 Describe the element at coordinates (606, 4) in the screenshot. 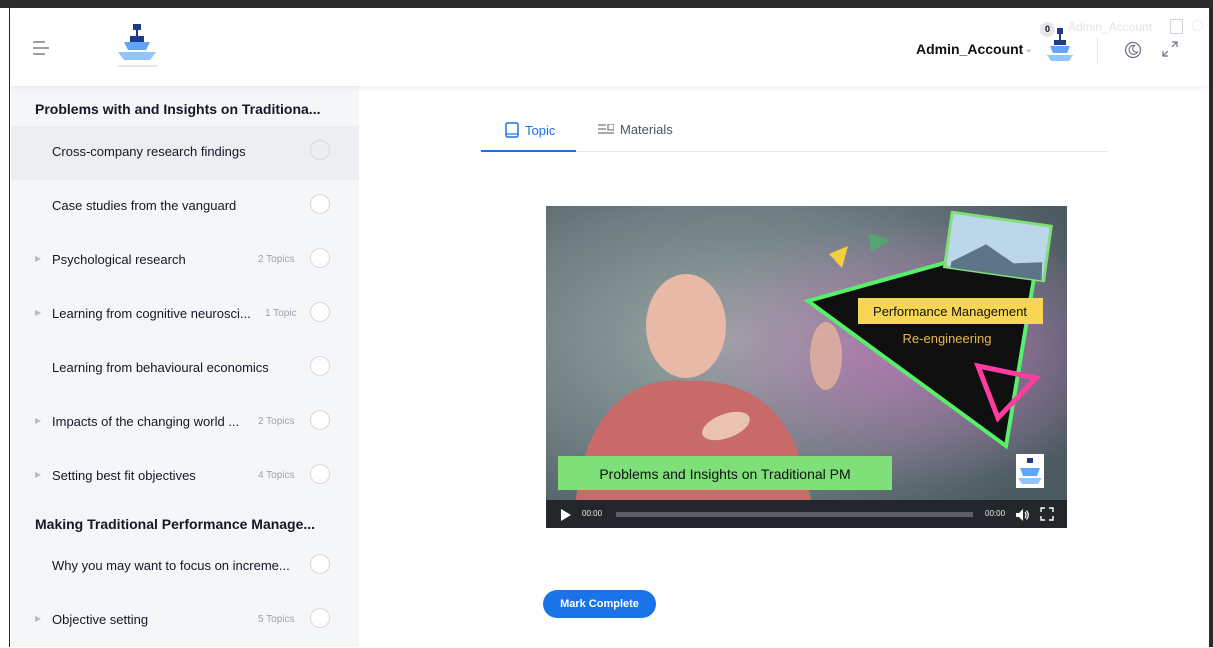

I see `window-top-border` at that location.